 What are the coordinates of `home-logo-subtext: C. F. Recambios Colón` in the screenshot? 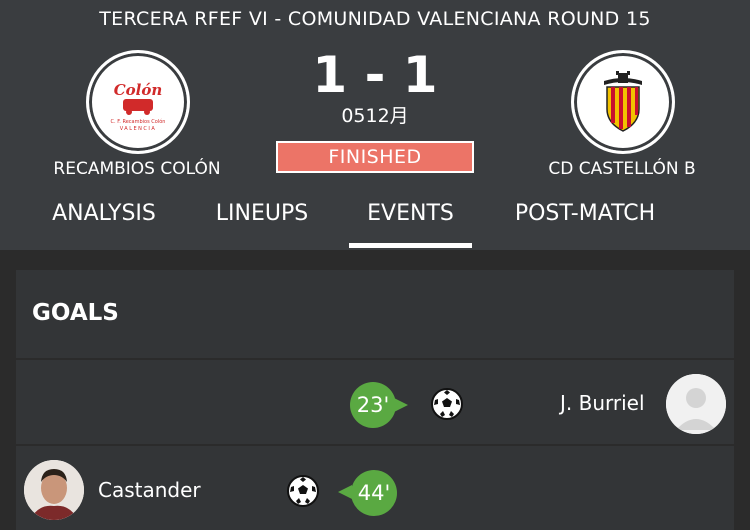 It's located at (138, 121).